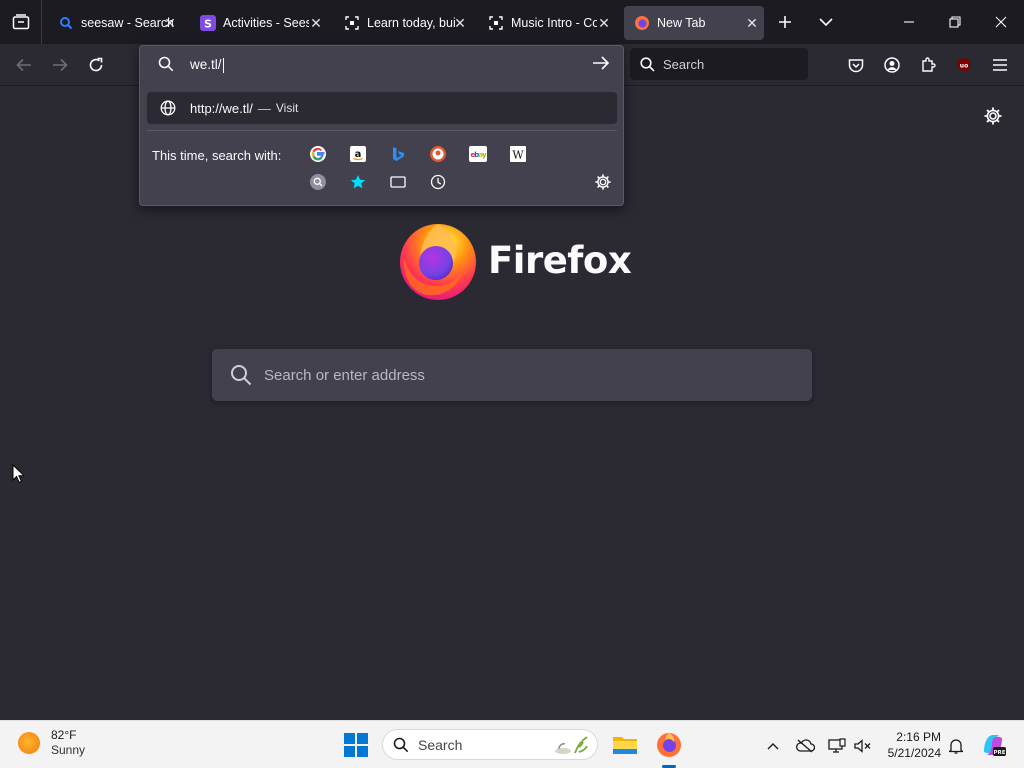 The height and width of the screenshot is (768, 1024). What do you see at coordinates (490, 744) in the screenshot?
I see `taskbar-search-box: Search` at bounding box center [490, 744].